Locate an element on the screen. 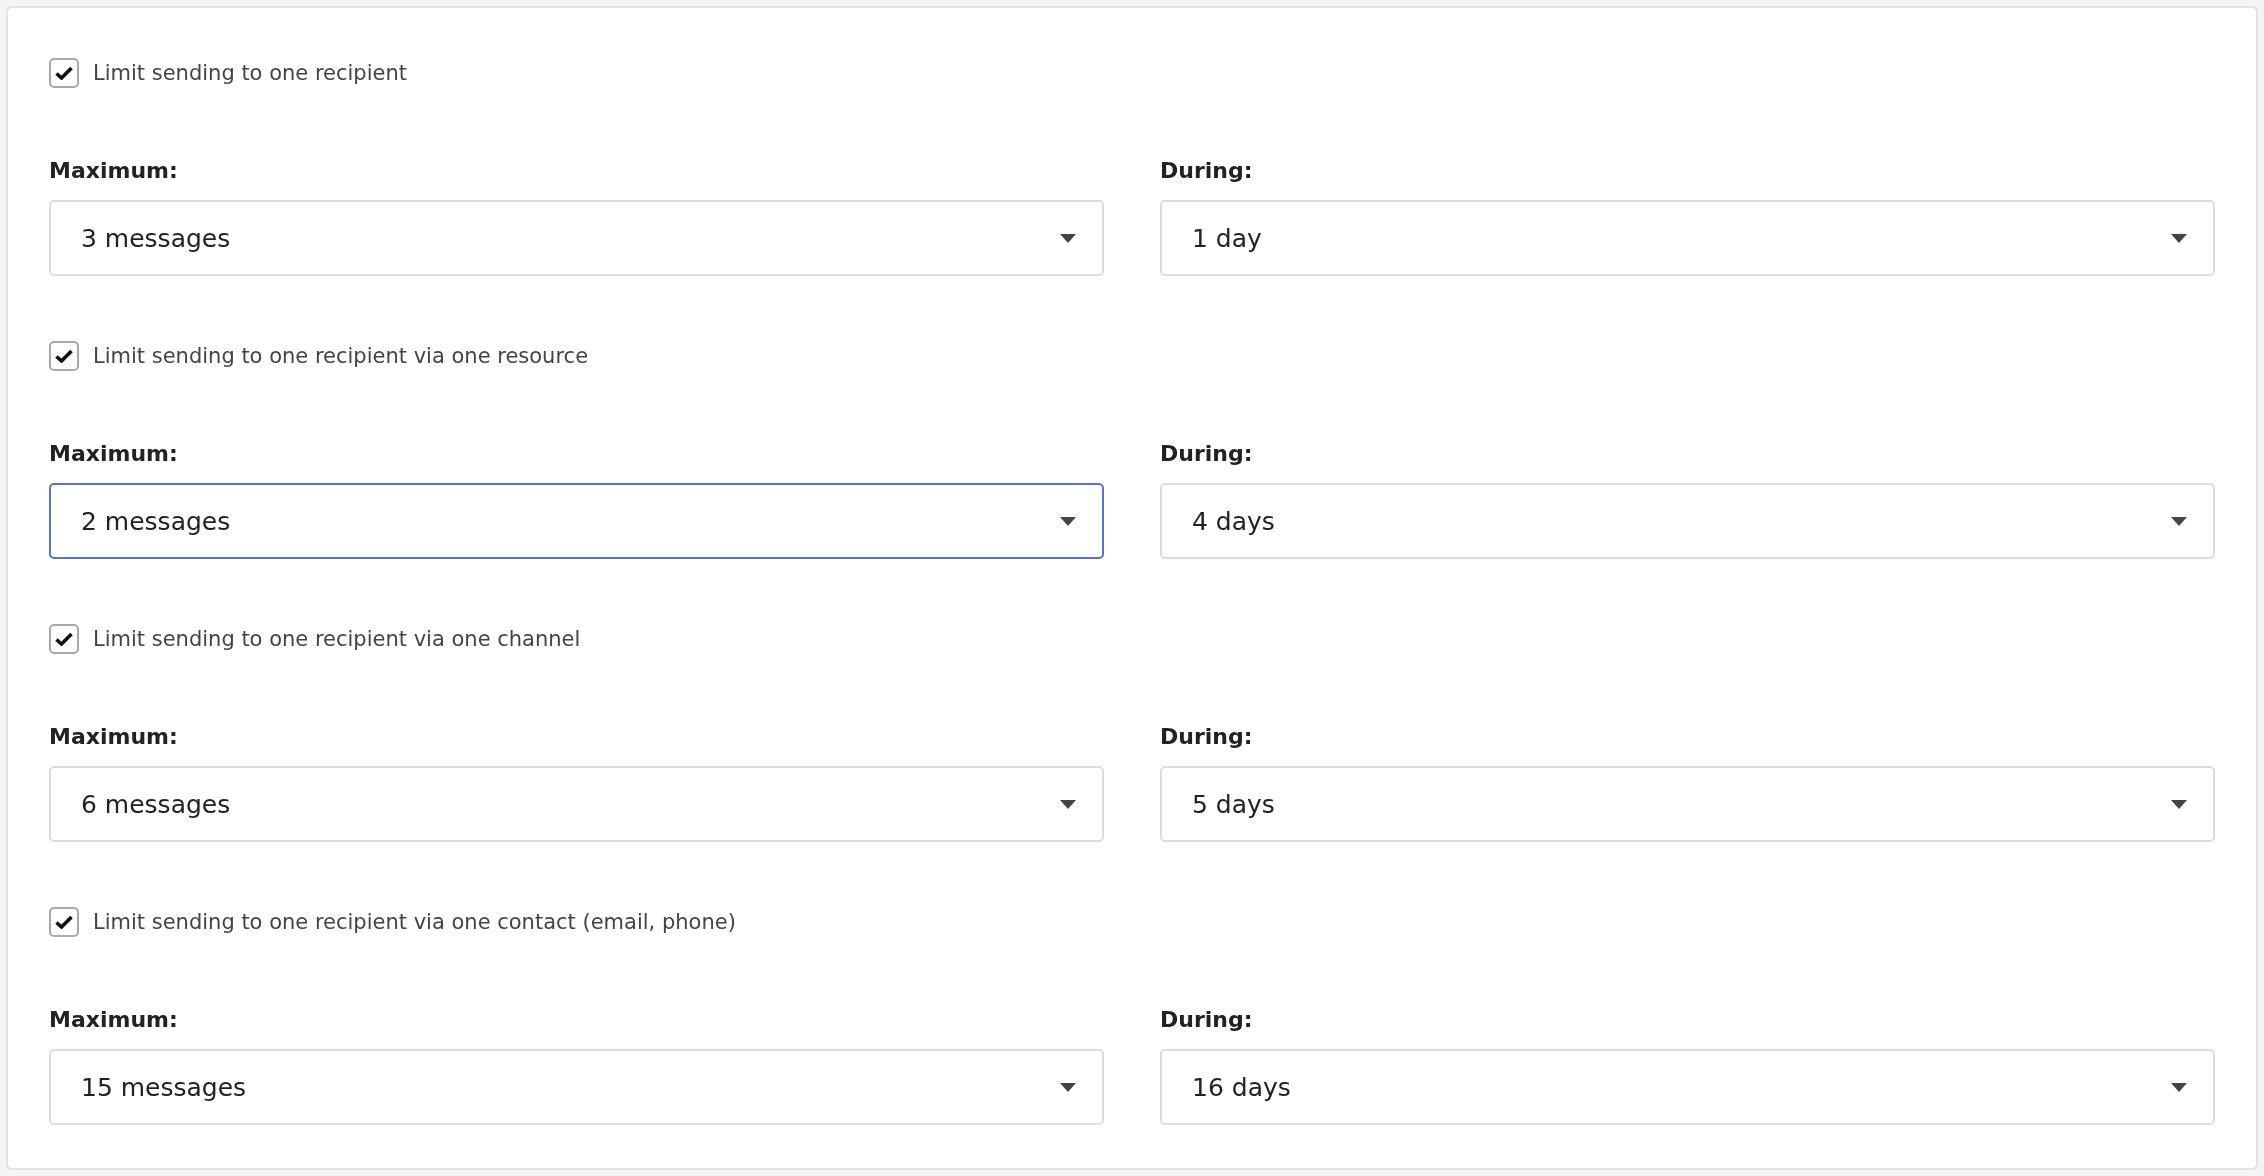 This screenshot has height=1176, width=2264. dropdown-select: 1 day is located at coordinates (1687, 238).